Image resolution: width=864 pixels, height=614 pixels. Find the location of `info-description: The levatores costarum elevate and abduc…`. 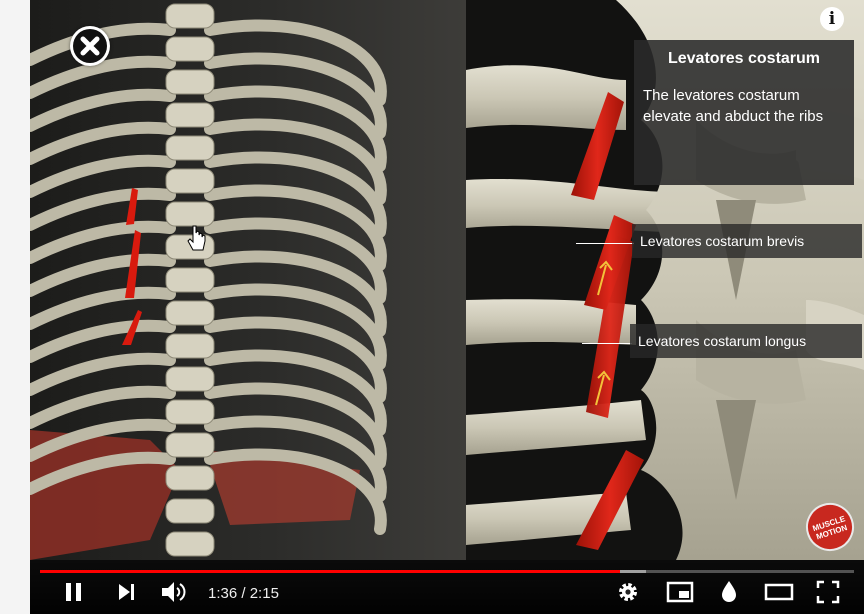

info-description: The levatores costarum elevate and abduc… is located at coordinates (733, 106).